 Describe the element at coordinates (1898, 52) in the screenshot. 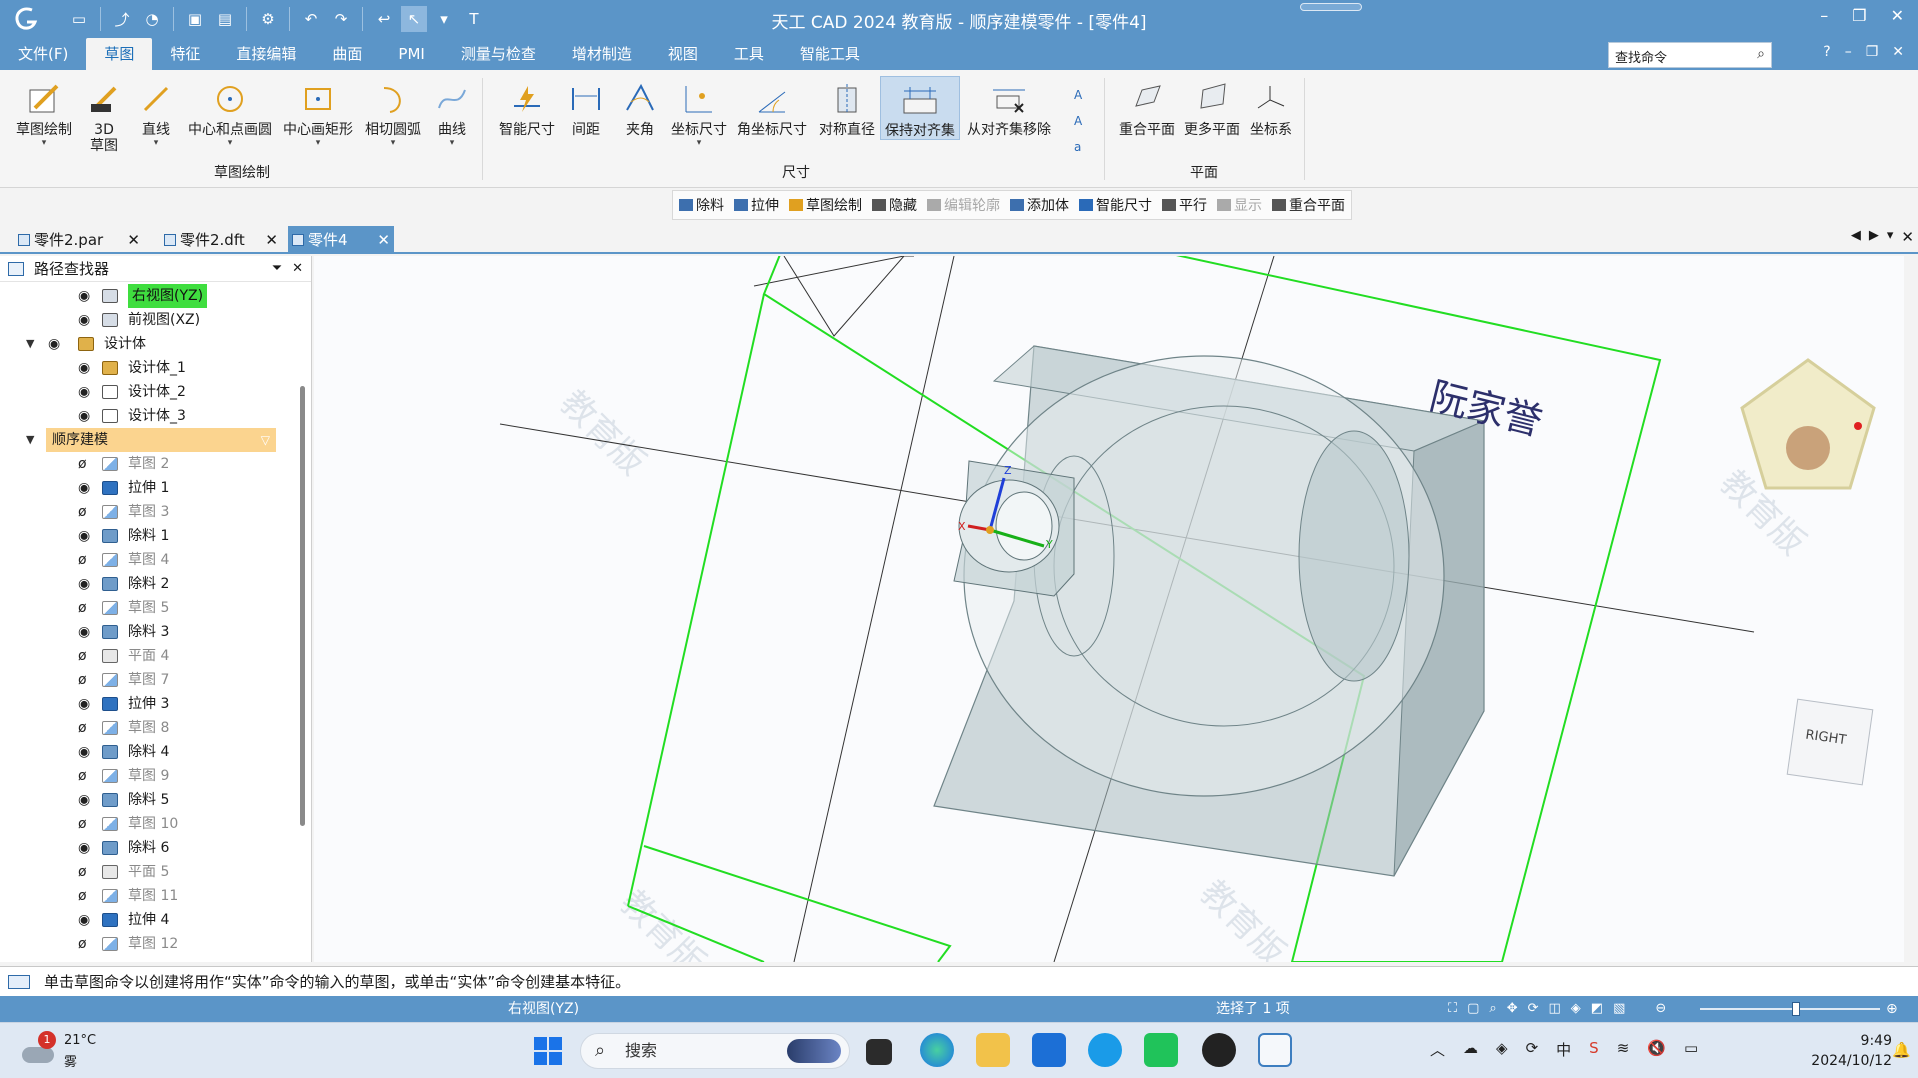

I see `doc-close-icon: ✕` at that location.